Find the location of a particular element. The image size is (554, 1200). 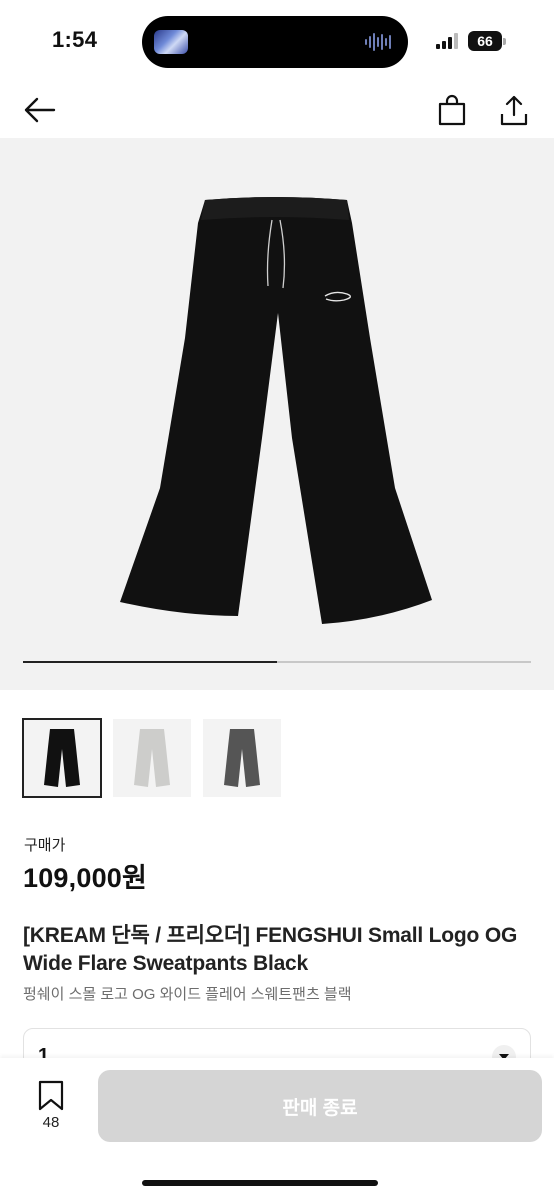

home-indicator is located at coordinates (260, 1183).